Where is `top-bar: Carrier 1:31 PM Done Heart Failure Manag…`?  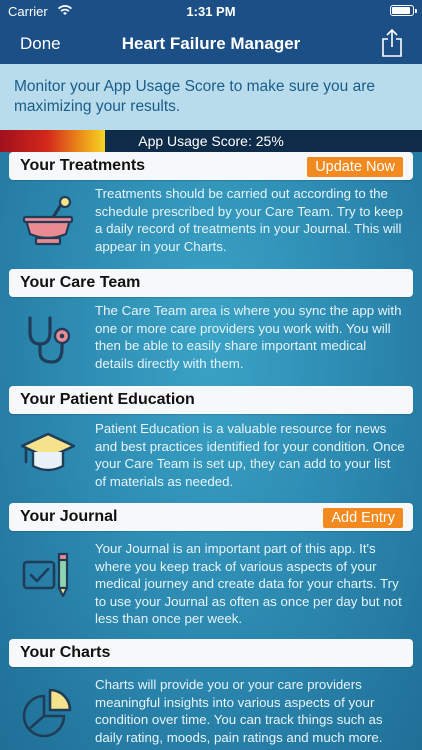
top-bar: Carrier 1:31 PM Done Heart Failure Manag… is located at coordinates (211, 32).